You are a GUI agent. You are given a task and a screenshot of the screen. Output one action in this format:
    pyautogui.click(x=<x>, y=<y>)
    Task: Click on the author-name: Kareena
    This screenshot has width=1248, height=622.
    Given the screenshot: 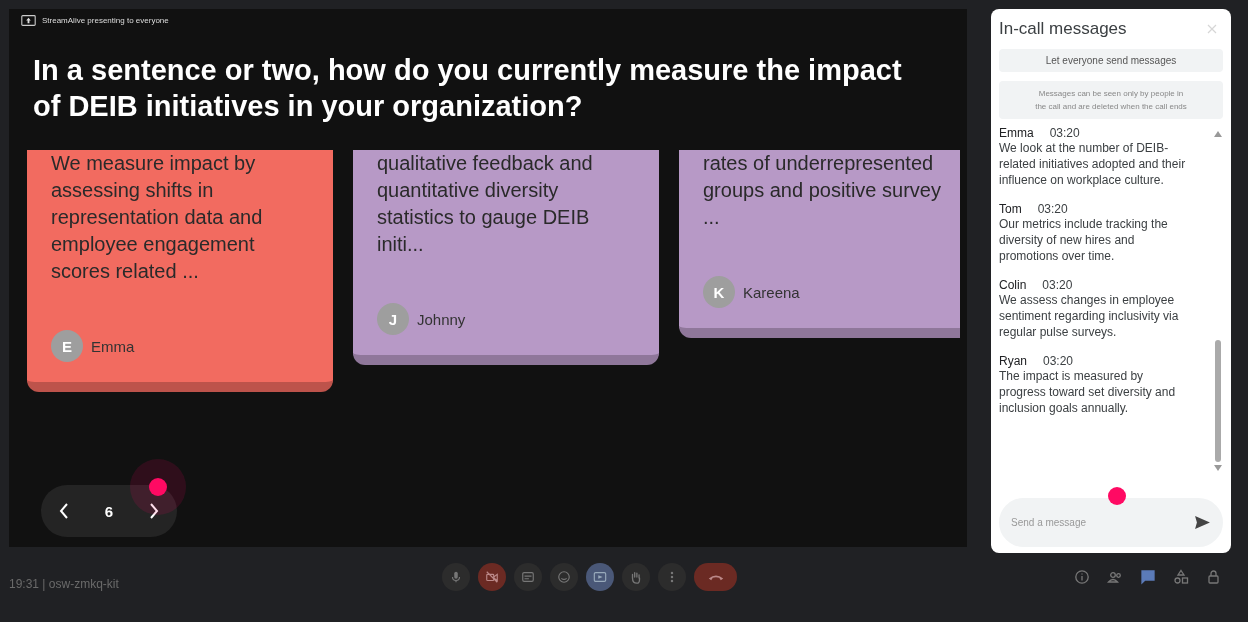 What is the action you would take?
    pyautogui.click(x=771, y=292)
    